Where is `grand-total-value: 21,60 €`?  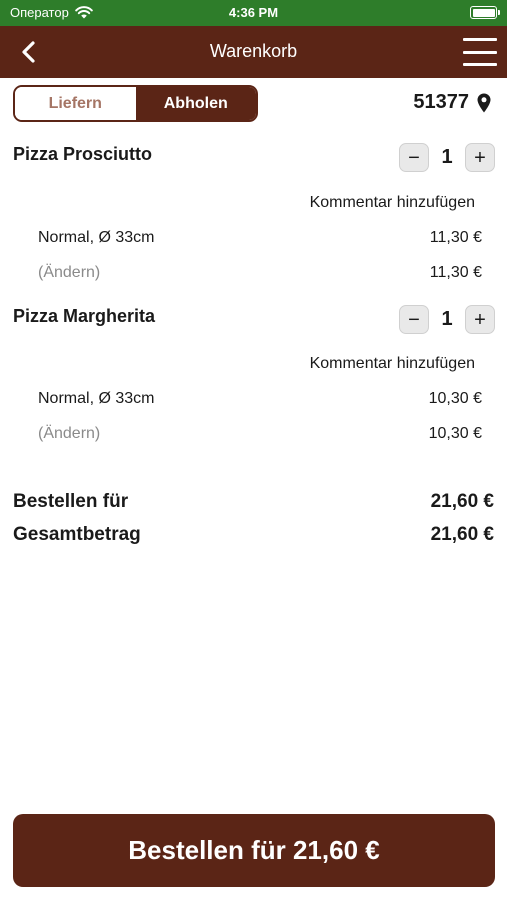 grand-total-value: 21,60 € is located at coordinates (462, 534).